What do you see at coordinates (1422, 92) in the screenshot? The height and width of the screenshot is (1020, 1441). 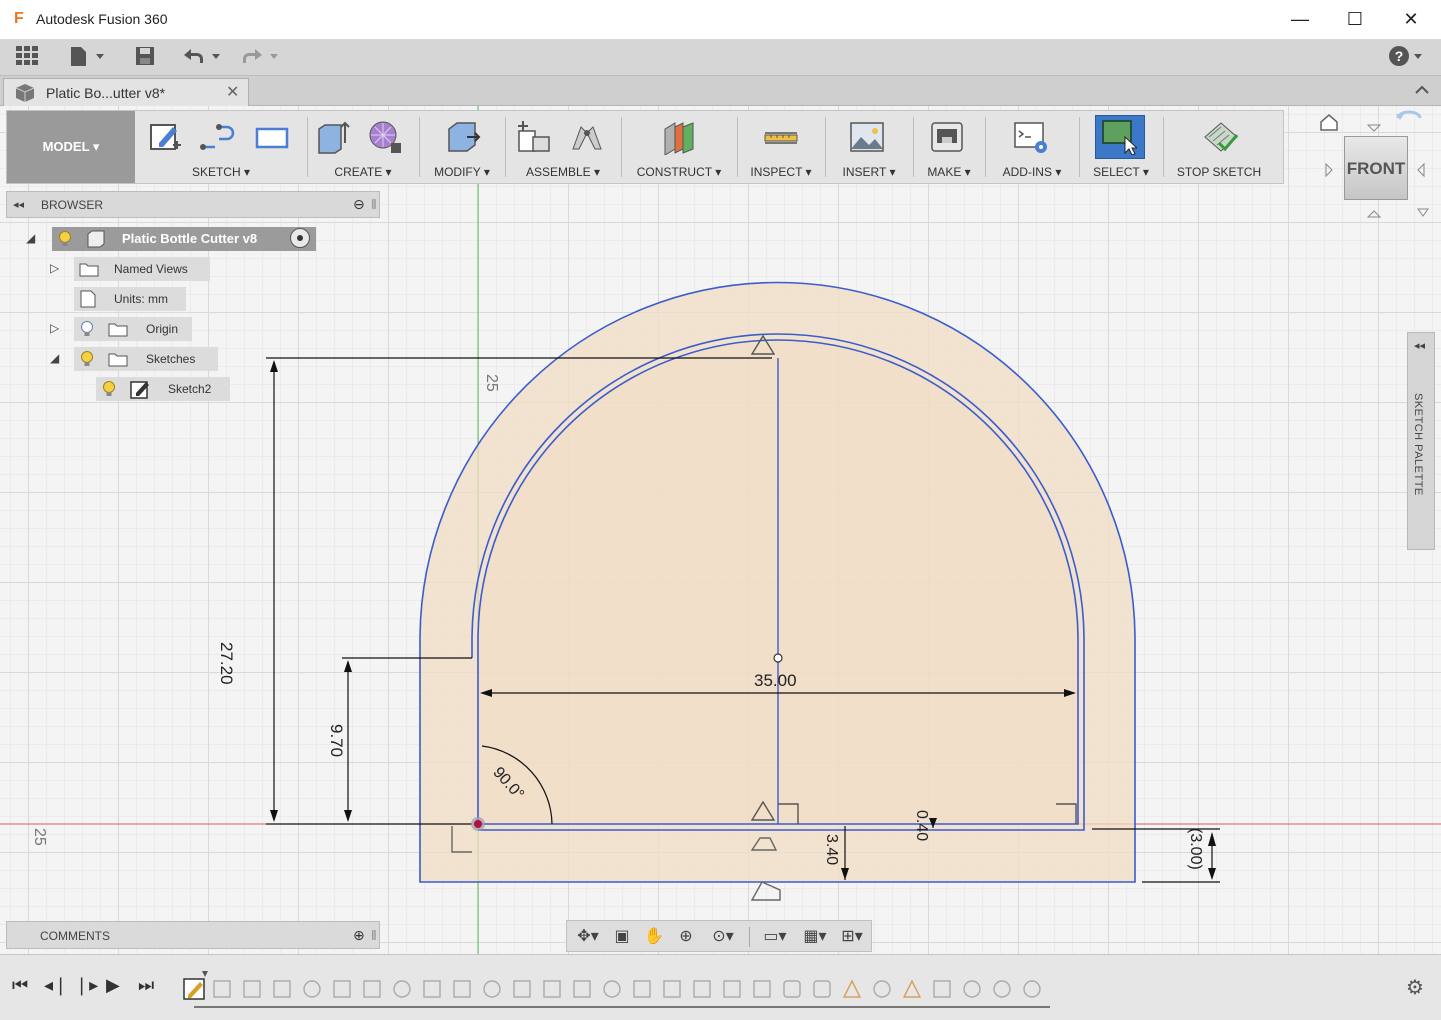 I see `collapse-chevron-icon` at bounding box center [1422, 92].